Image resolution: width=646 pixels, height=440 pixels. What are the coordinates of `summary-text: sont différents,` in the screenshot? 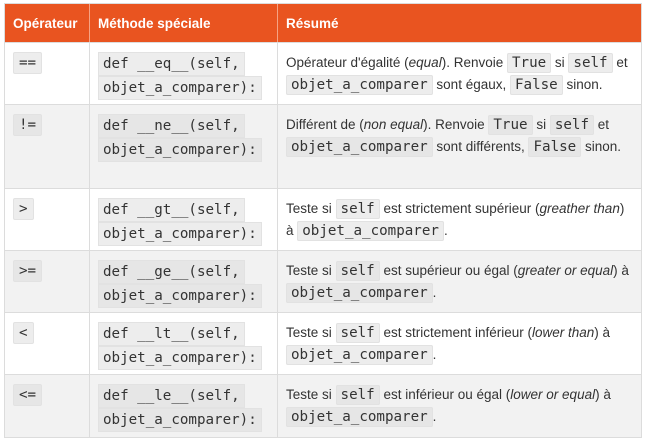 It's located at (480, 146).